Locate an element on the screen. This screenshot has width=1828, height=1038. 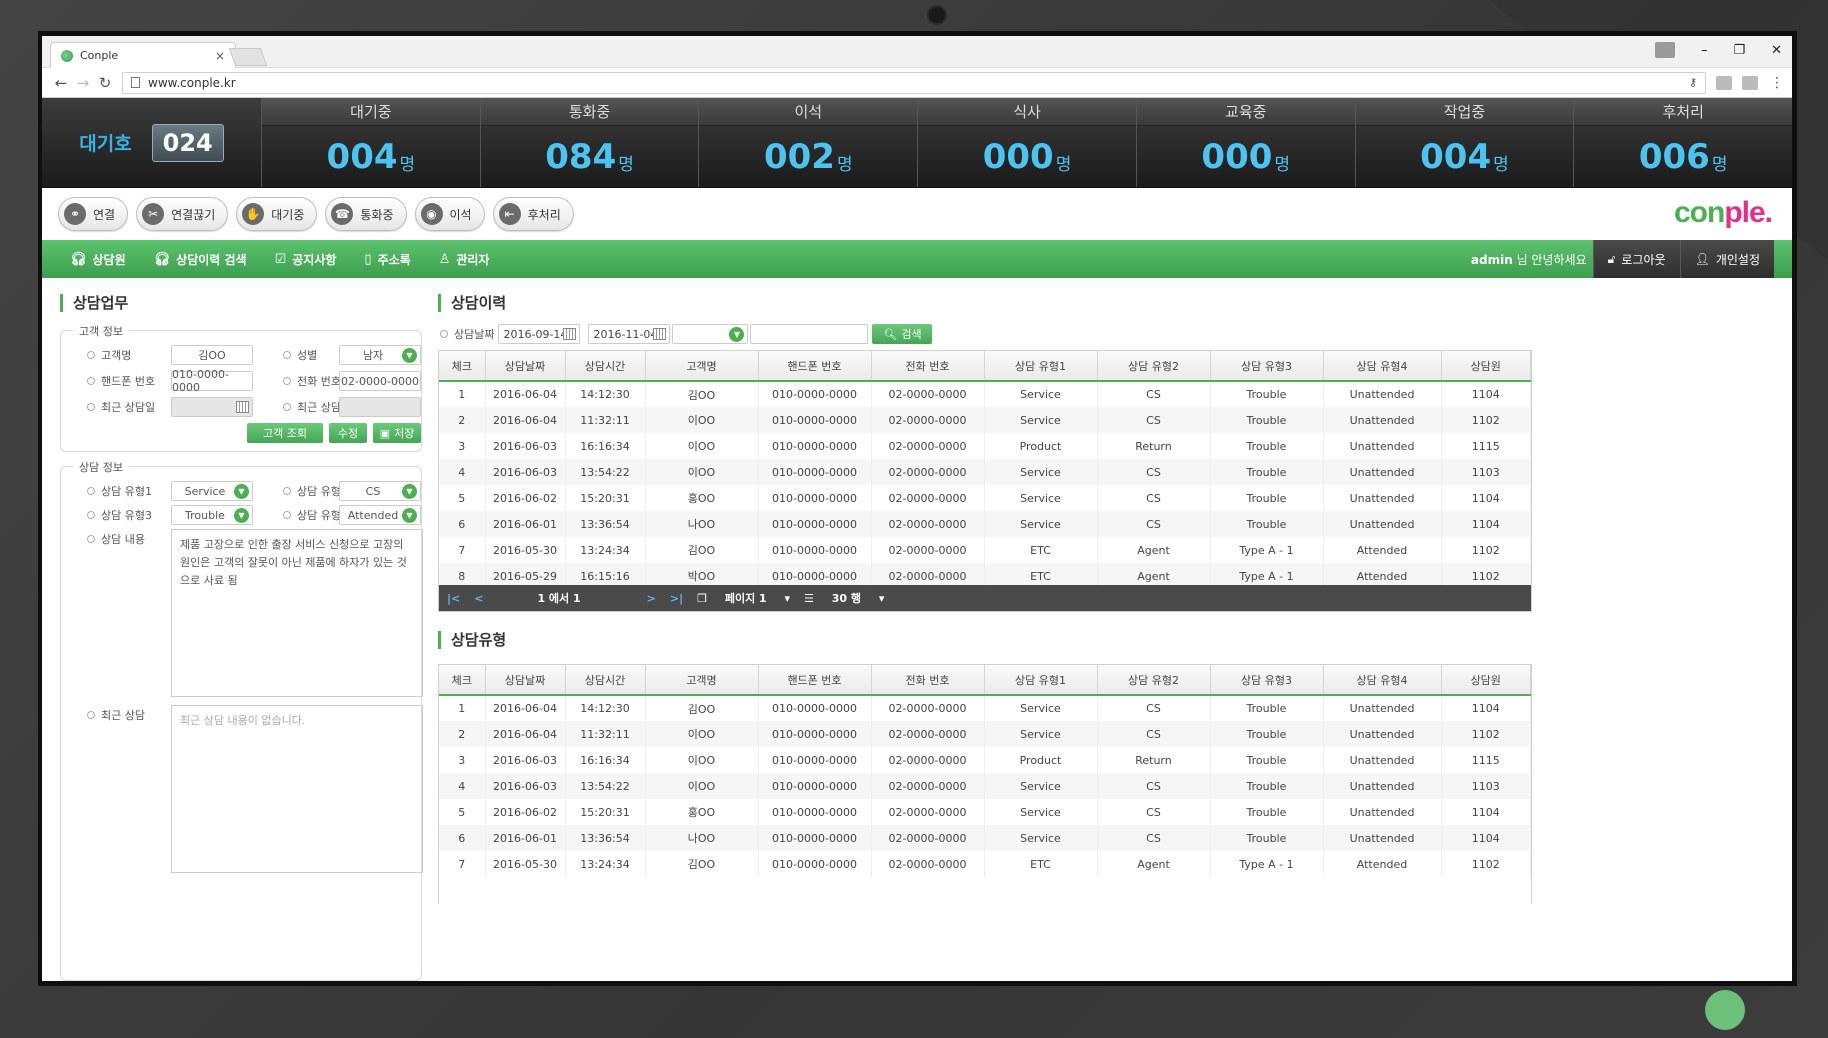
page-select: ❐ 페이지 1 ▾ is located at coordinates (743, 598).